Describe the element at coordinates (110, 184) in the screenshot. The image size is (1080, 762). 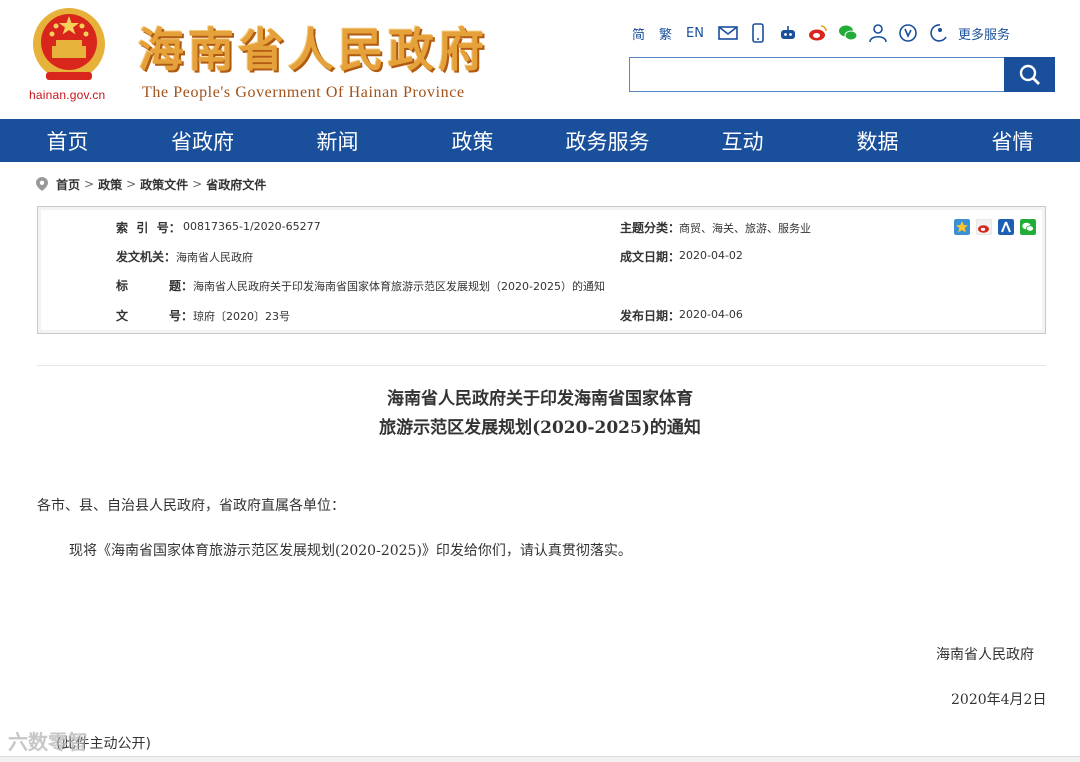
I see `breadcrumb-policy: 政策` at that location.